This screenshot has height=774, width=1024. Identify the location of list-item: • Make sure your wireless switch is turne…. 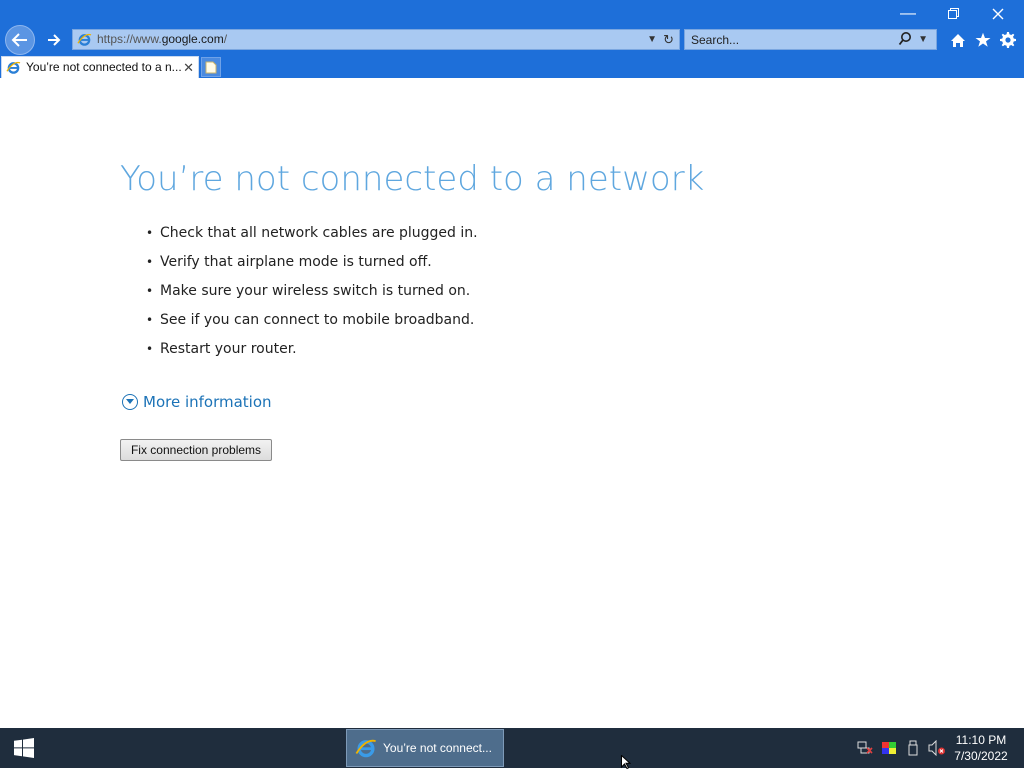
(308, 291).